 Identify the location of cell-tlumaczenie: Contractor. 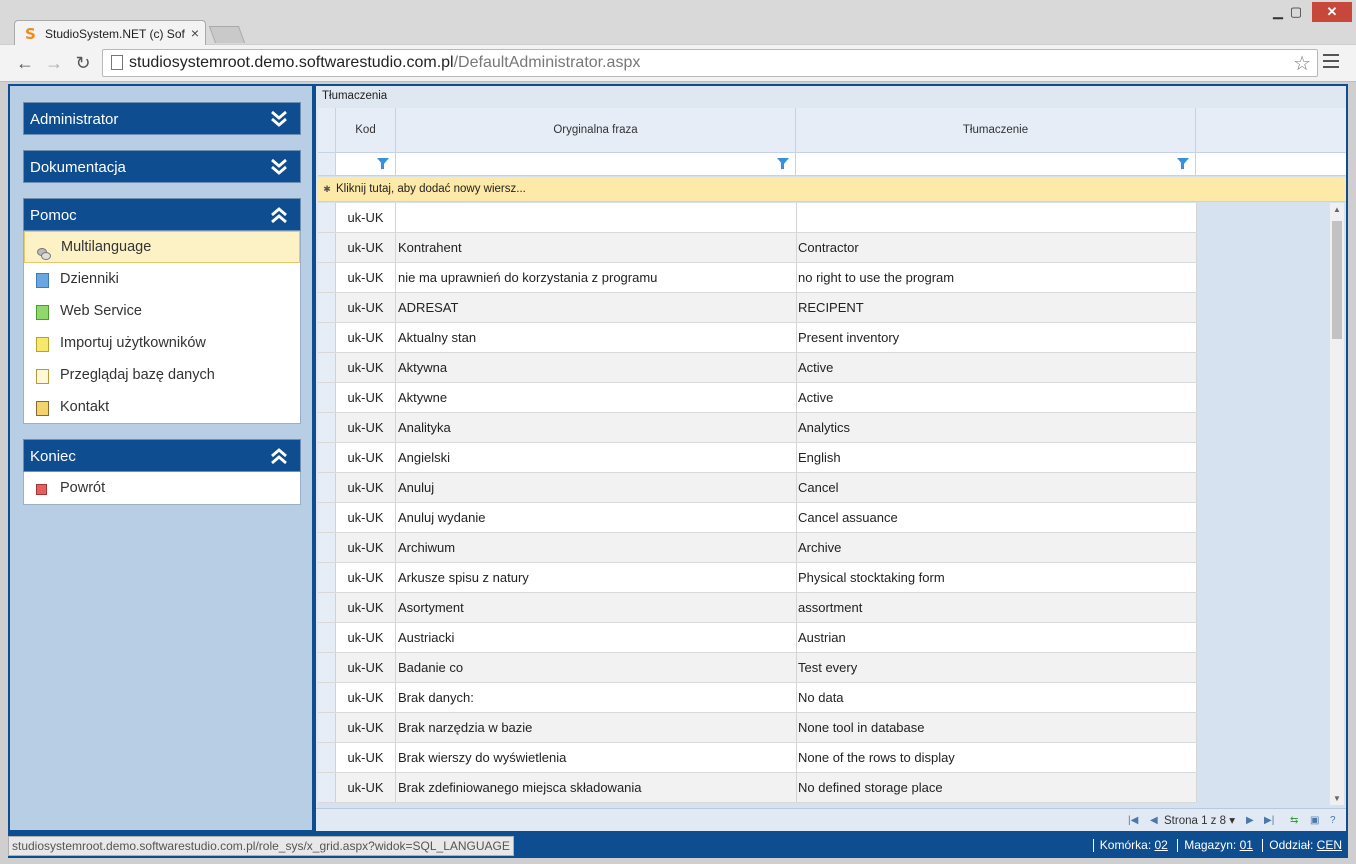
(996, 247).